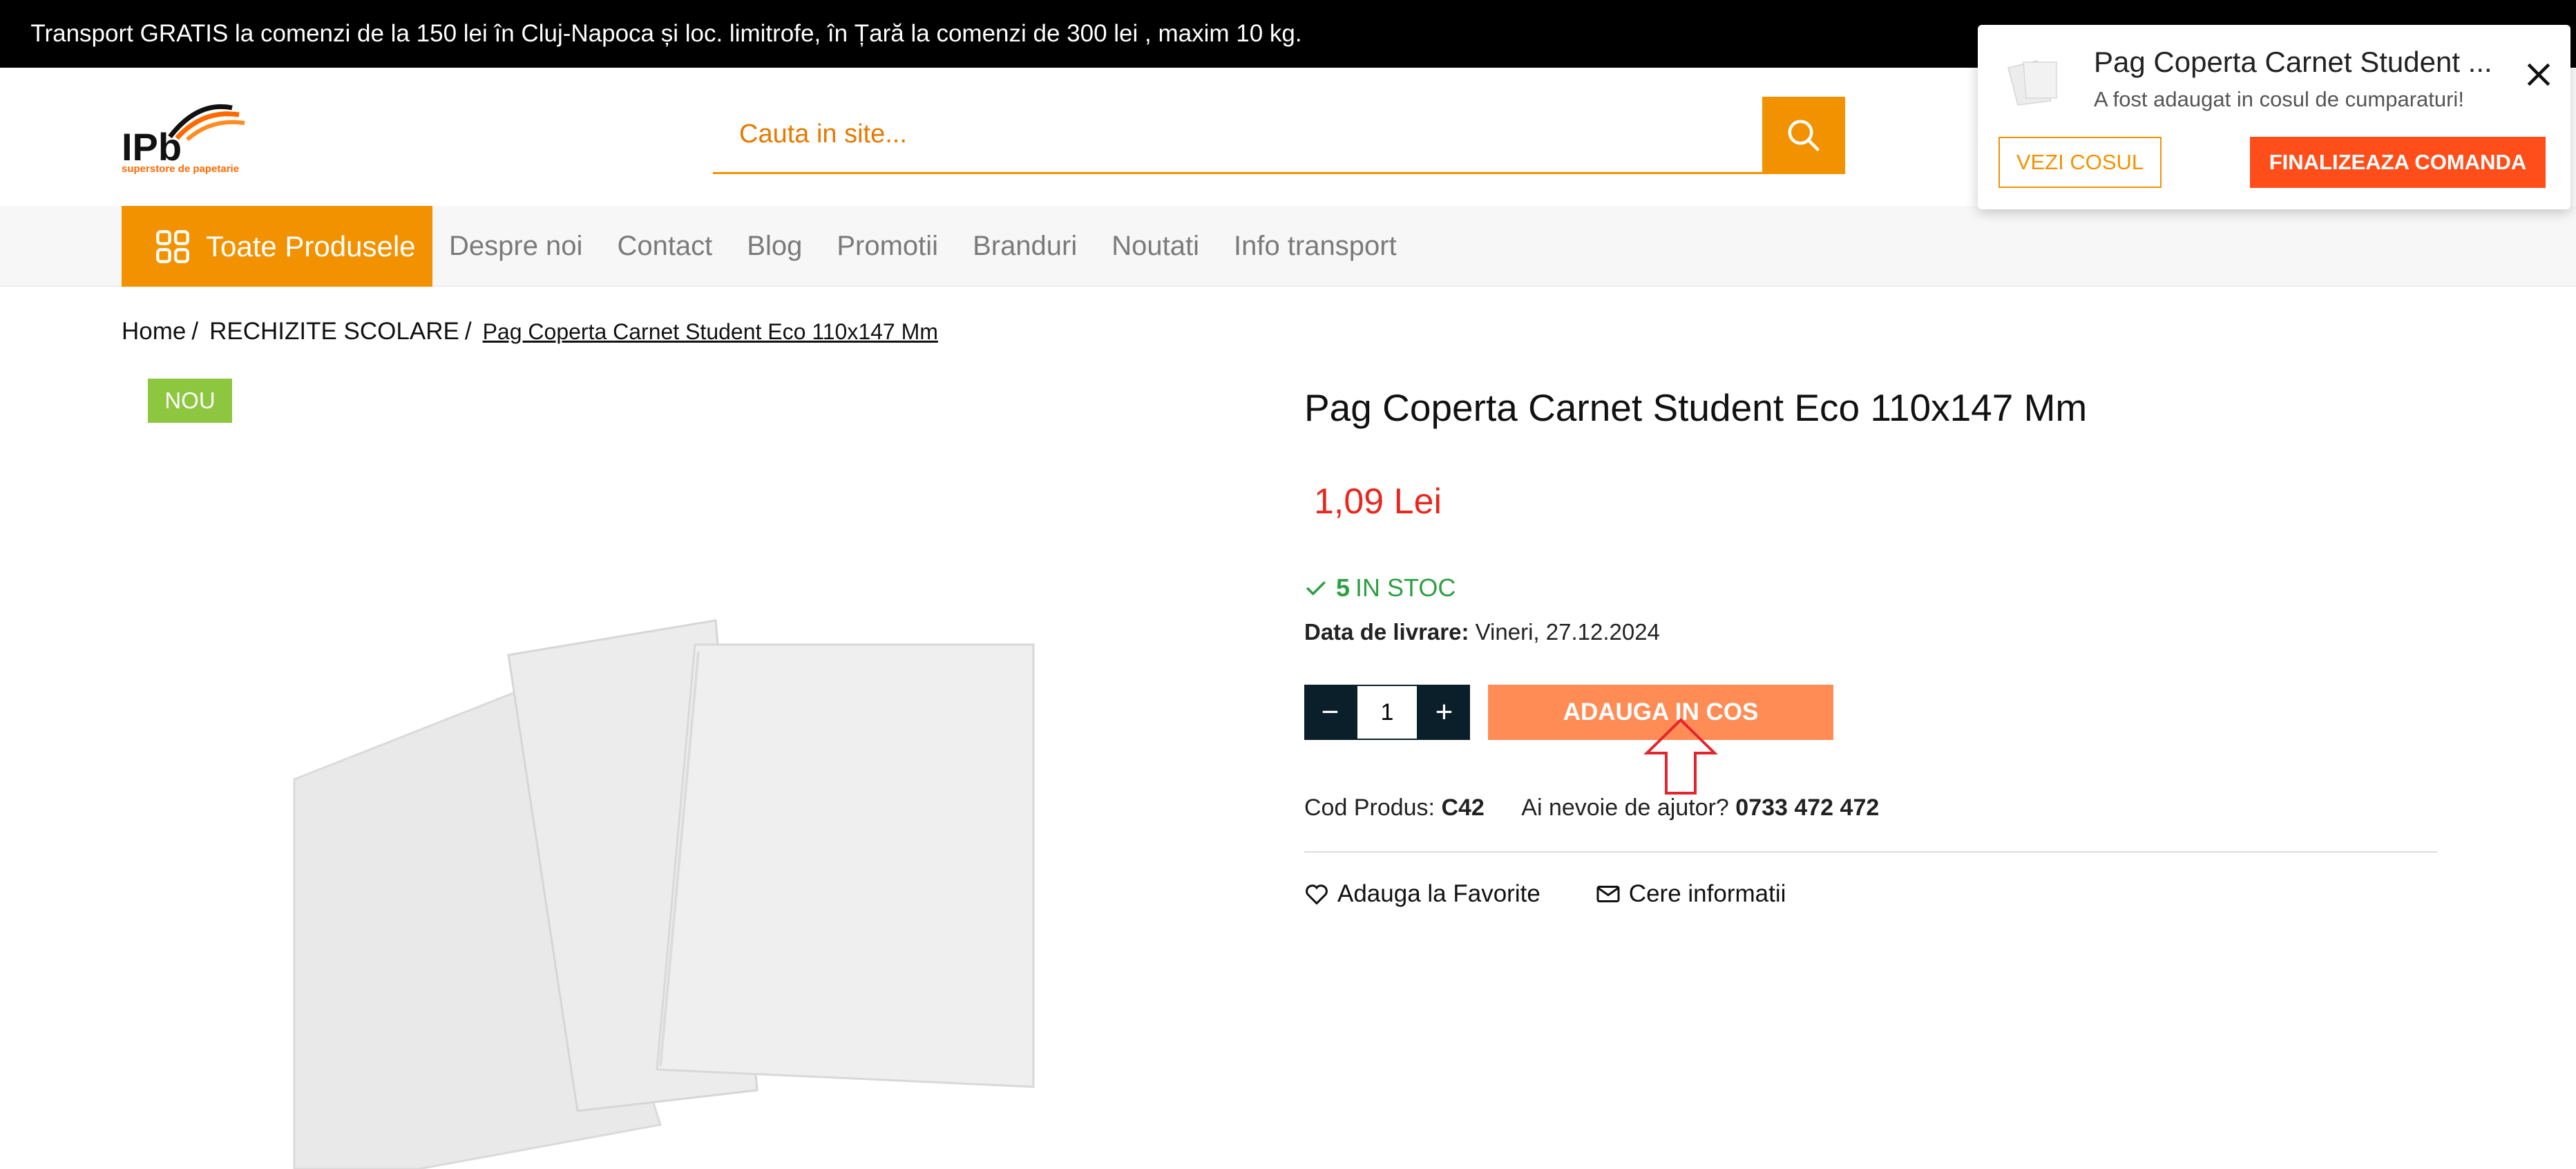  I want to click on nav-link-promotii: Promotii, so click(888, 246).